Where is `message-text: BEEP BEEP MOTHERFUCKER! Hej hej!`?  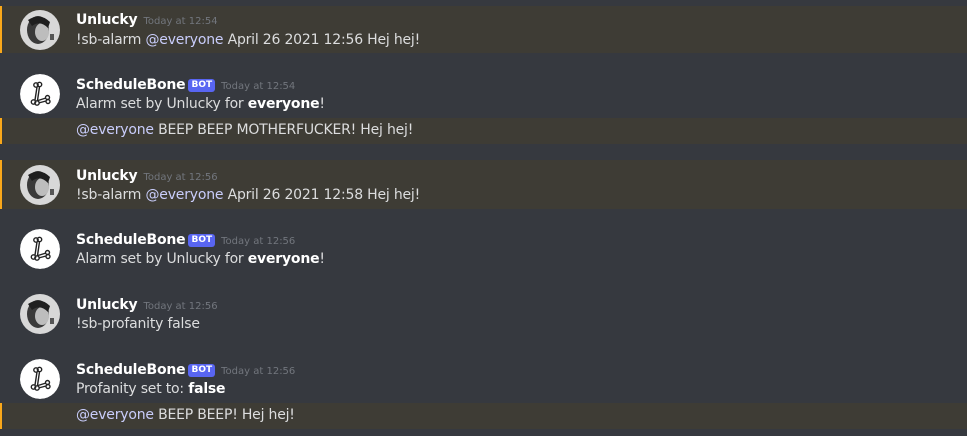 message-text: BEEP BEEP MOTHERFUCKER! Hej hej! is located at coordinates (283, 130).